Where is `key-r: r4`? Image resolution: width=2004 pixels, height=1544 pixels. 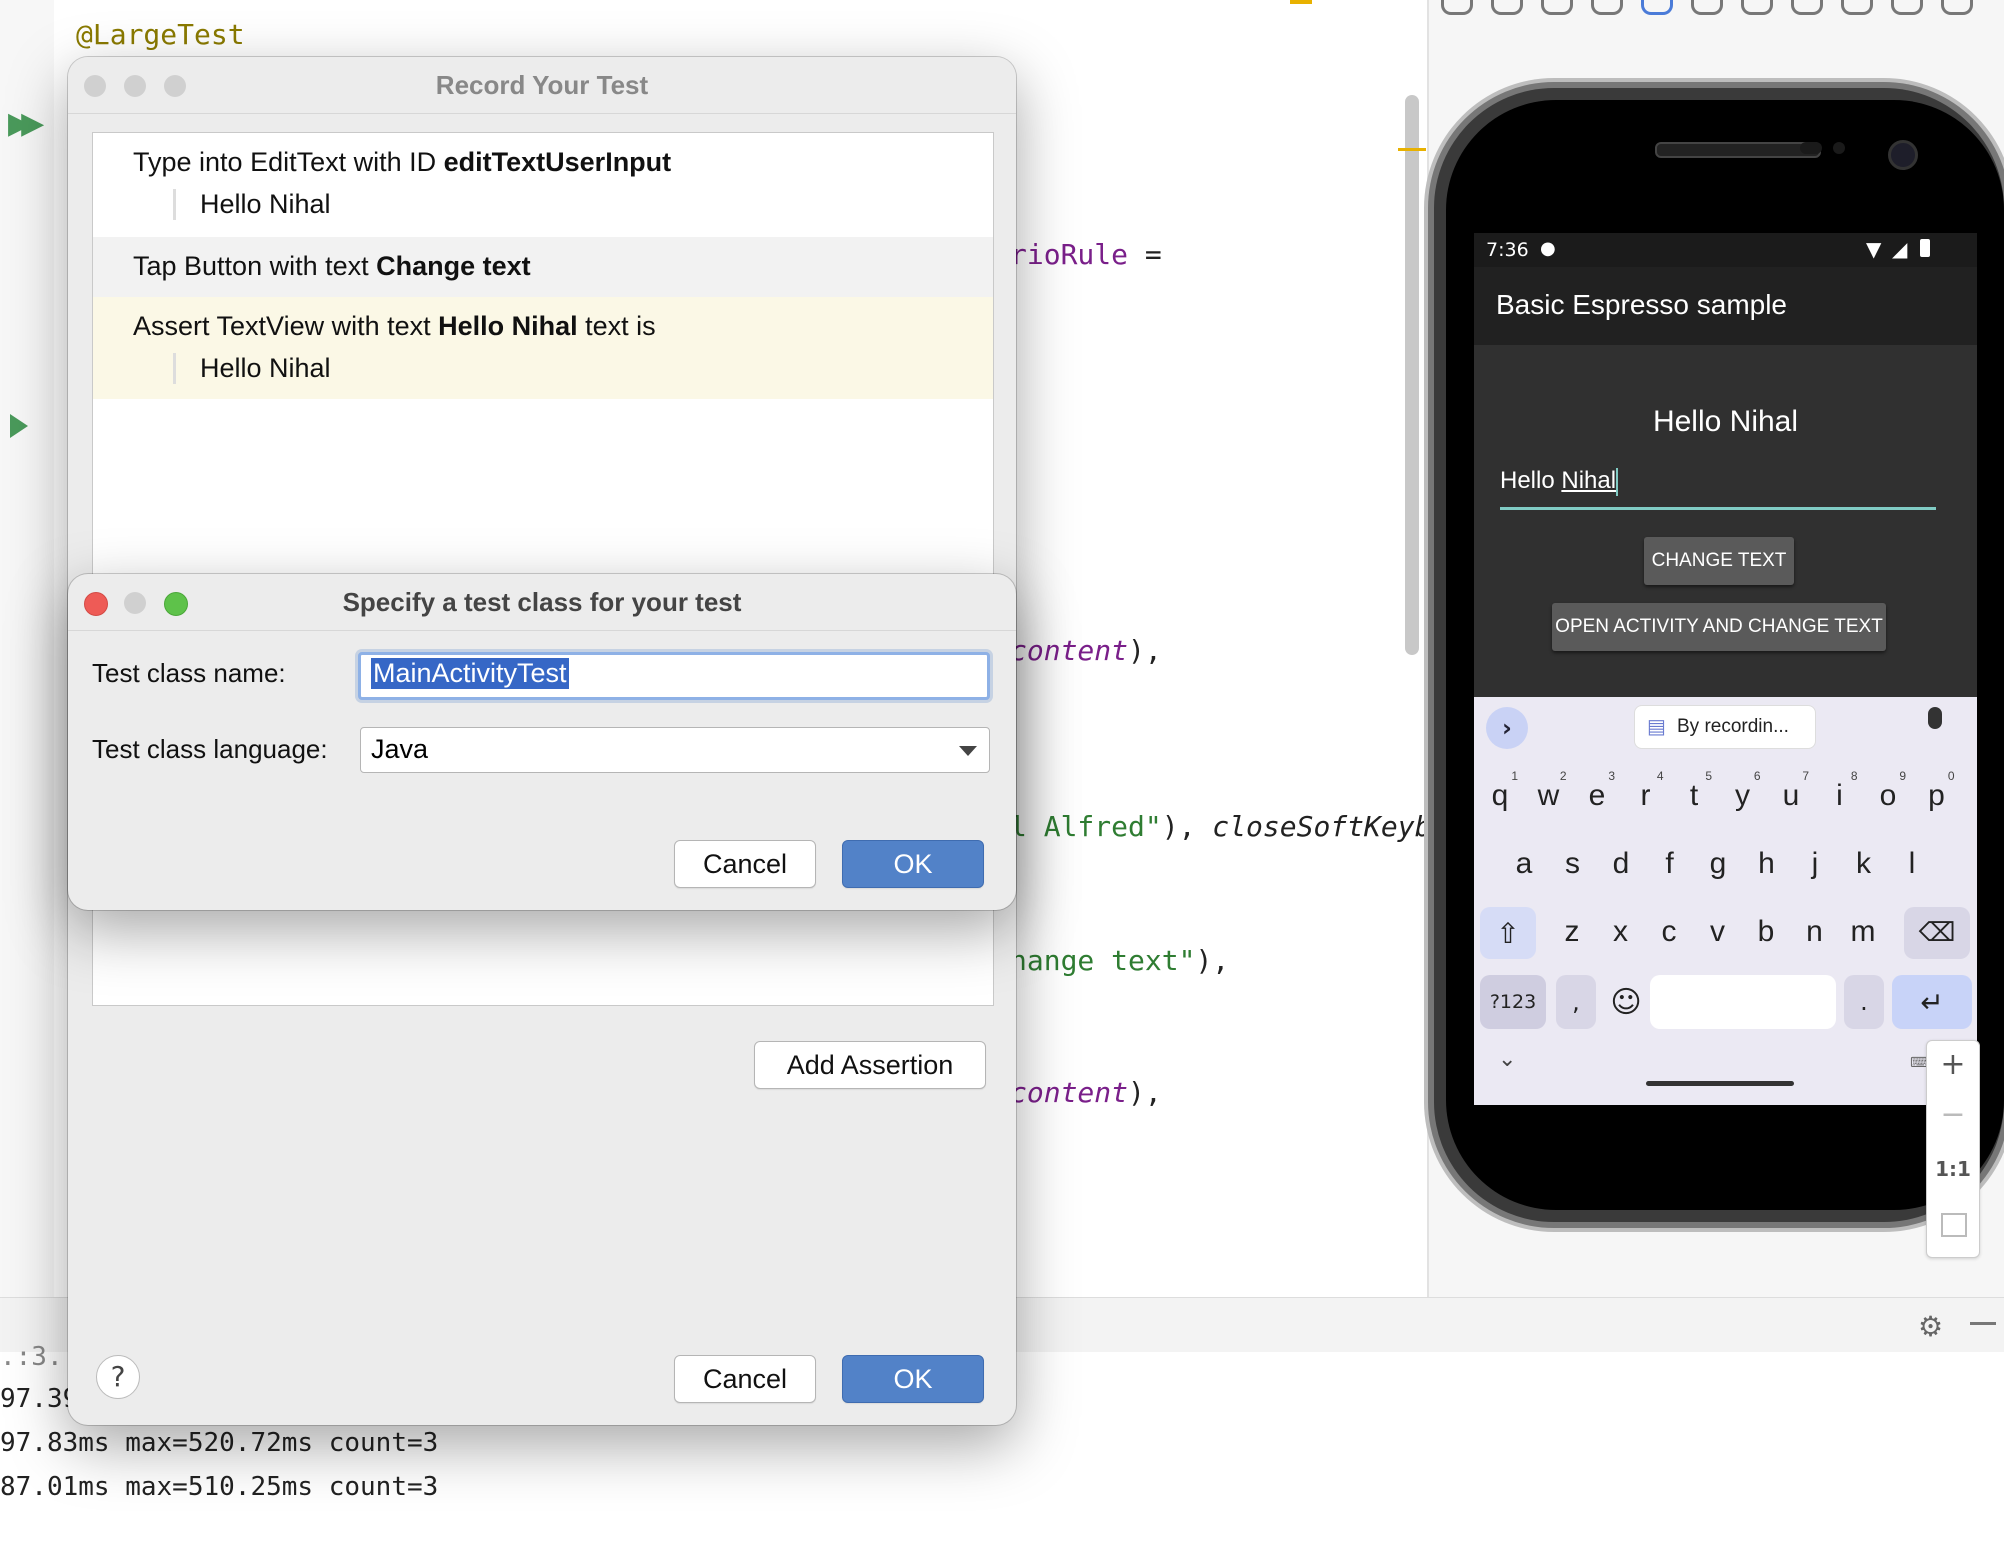 key-r: r4 is located at coordinates (1646, 795).